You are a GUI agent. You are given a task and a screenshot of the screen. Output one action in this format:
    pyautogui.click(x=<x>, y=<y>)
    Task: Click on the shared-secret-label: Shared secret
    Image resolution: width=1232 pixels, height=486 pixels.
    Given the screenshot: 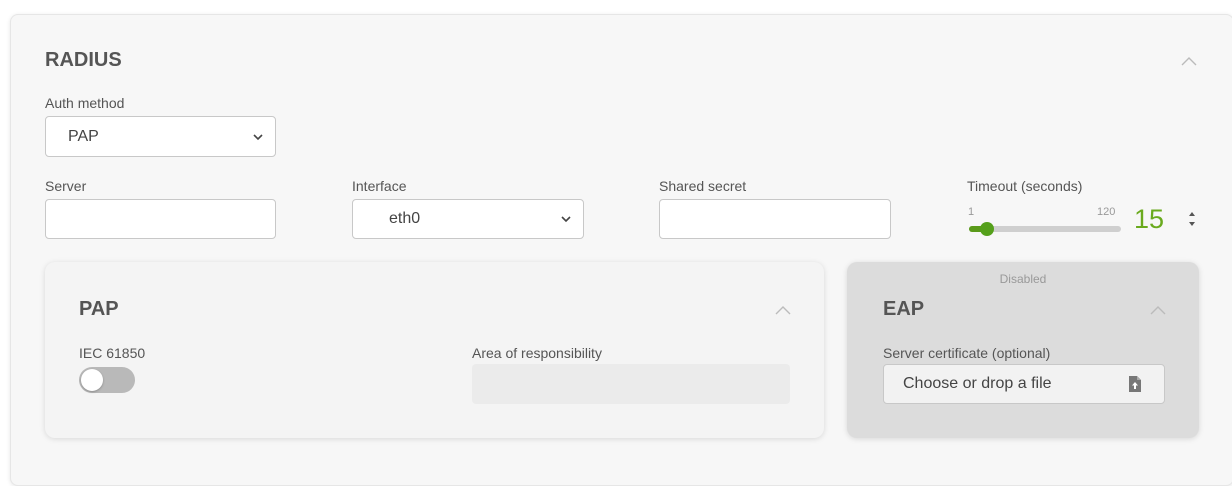 What is the action you would take?
    pyautogui.click(x=703, y=186)
    